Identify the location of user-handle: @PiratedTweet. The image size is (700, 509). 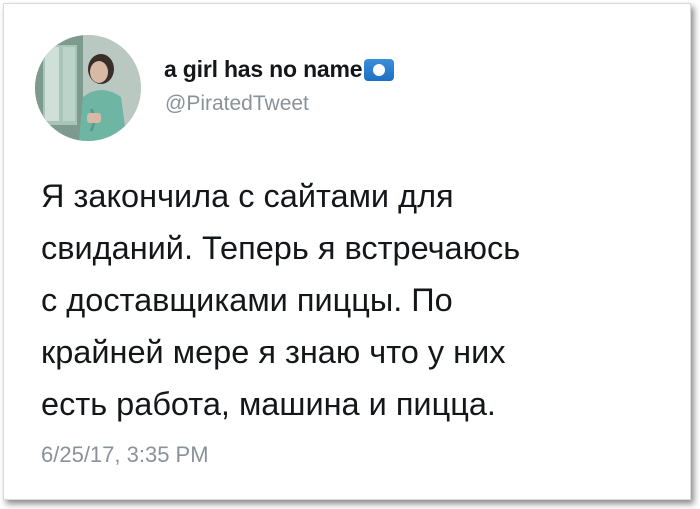
(237, 104).